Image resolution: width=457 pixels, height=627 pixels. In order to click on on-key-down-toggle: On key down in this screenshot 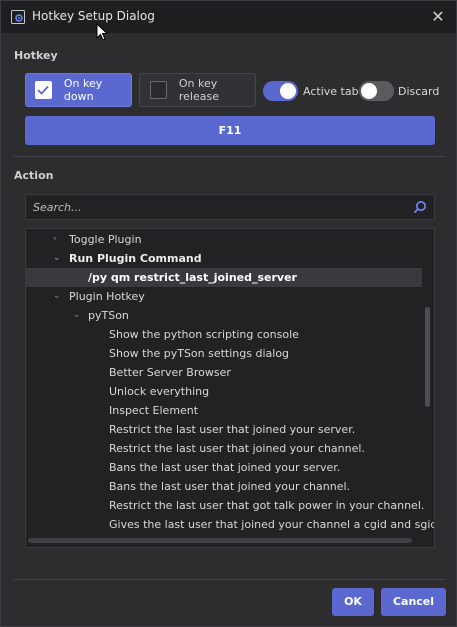, I will do `click(78, 90)`.